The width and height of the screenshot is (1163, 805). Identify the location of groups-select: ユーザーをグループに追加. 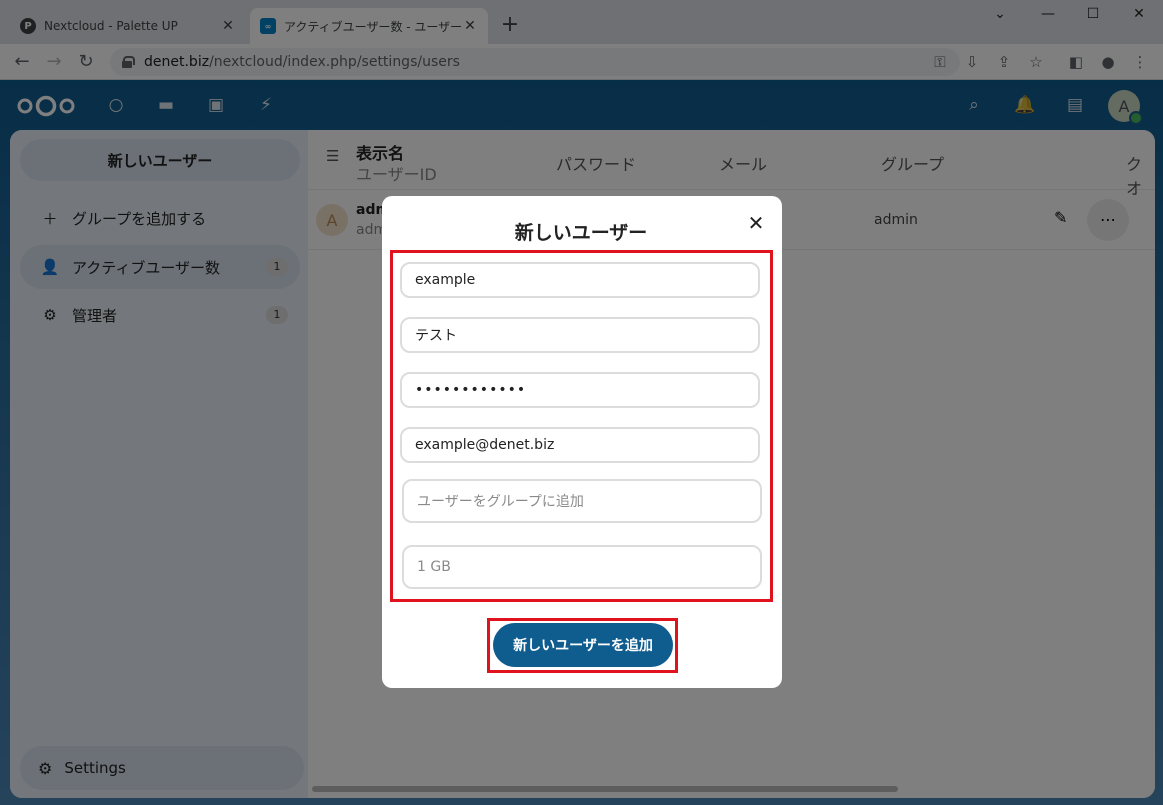
(582, 501).